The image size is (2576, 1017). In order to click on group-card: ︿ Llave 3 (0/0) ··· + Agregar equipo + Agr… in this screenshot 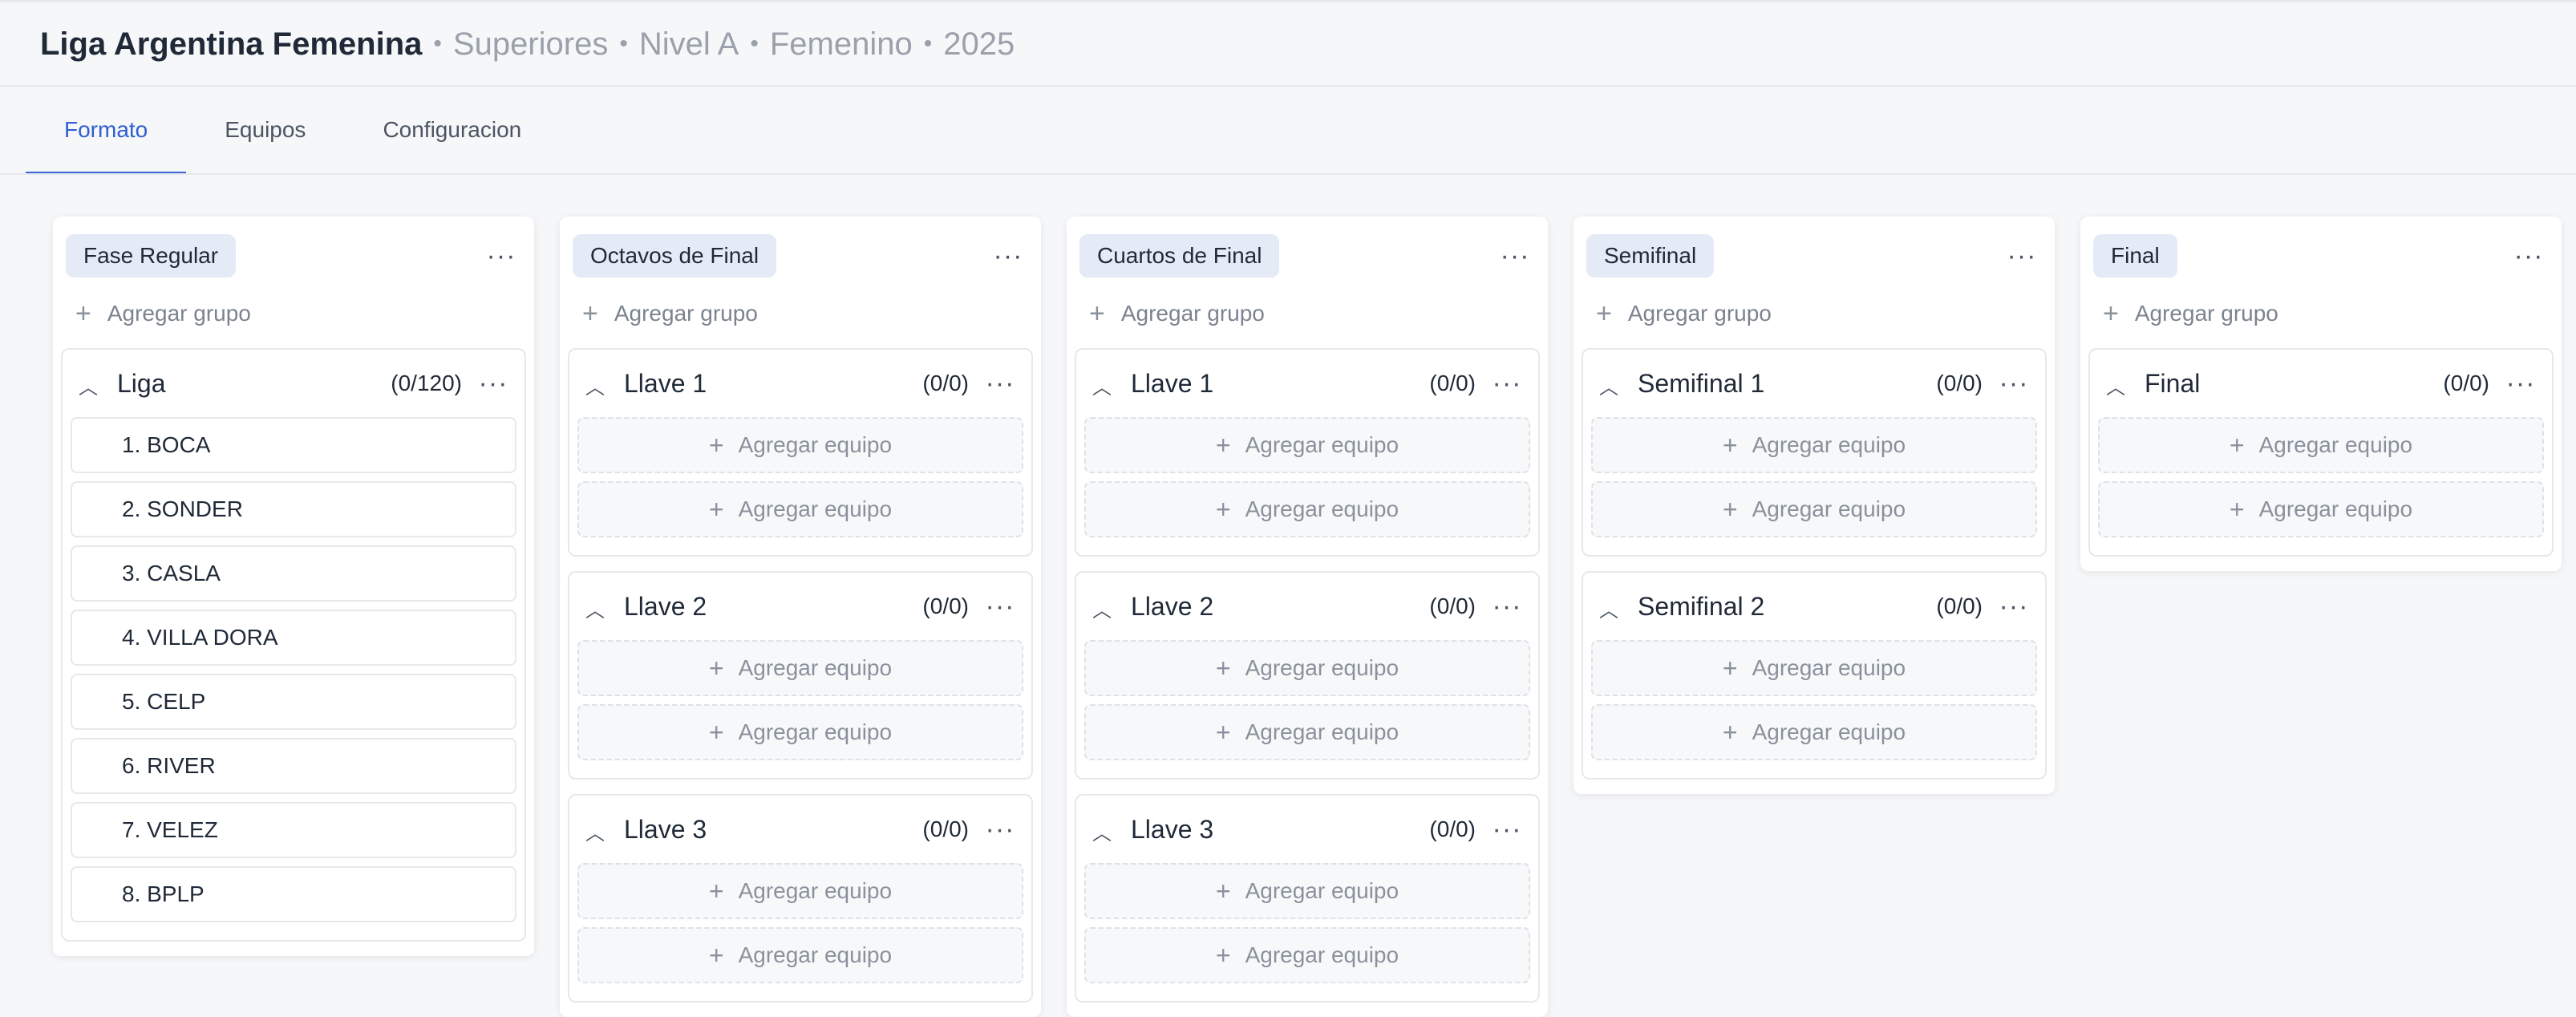, I will do `click(800, 898)`.